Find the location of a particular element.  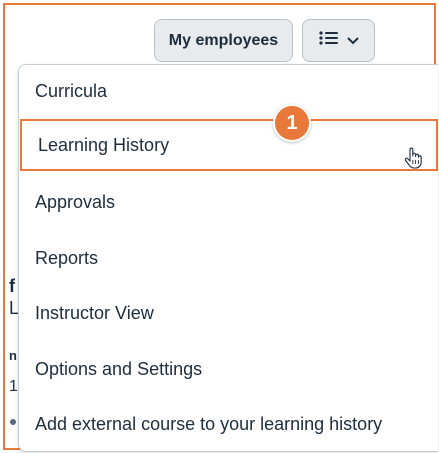

menu-item-approvals: Approvals is located at coordinates (229, 202).